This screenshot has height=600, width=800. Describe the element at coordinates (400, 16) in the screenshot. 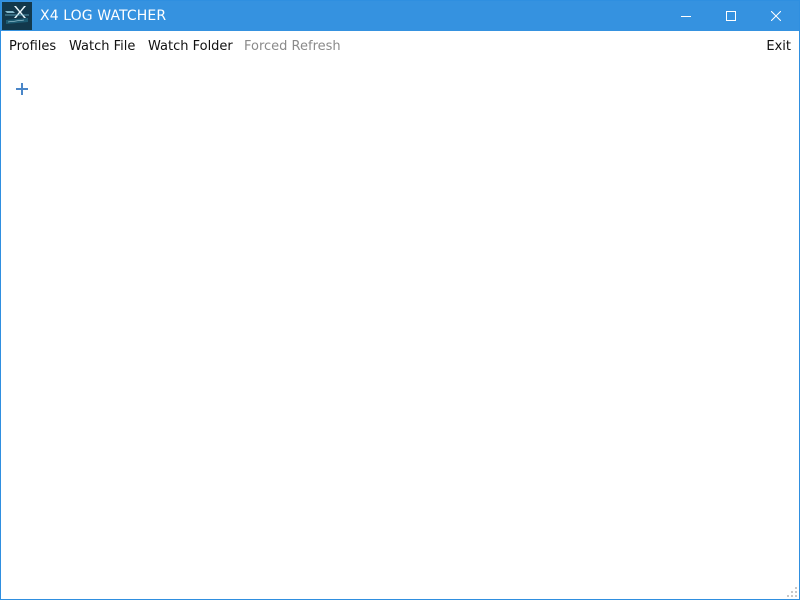

I see `title-bar: X4 LOG WATCHER` at that location.